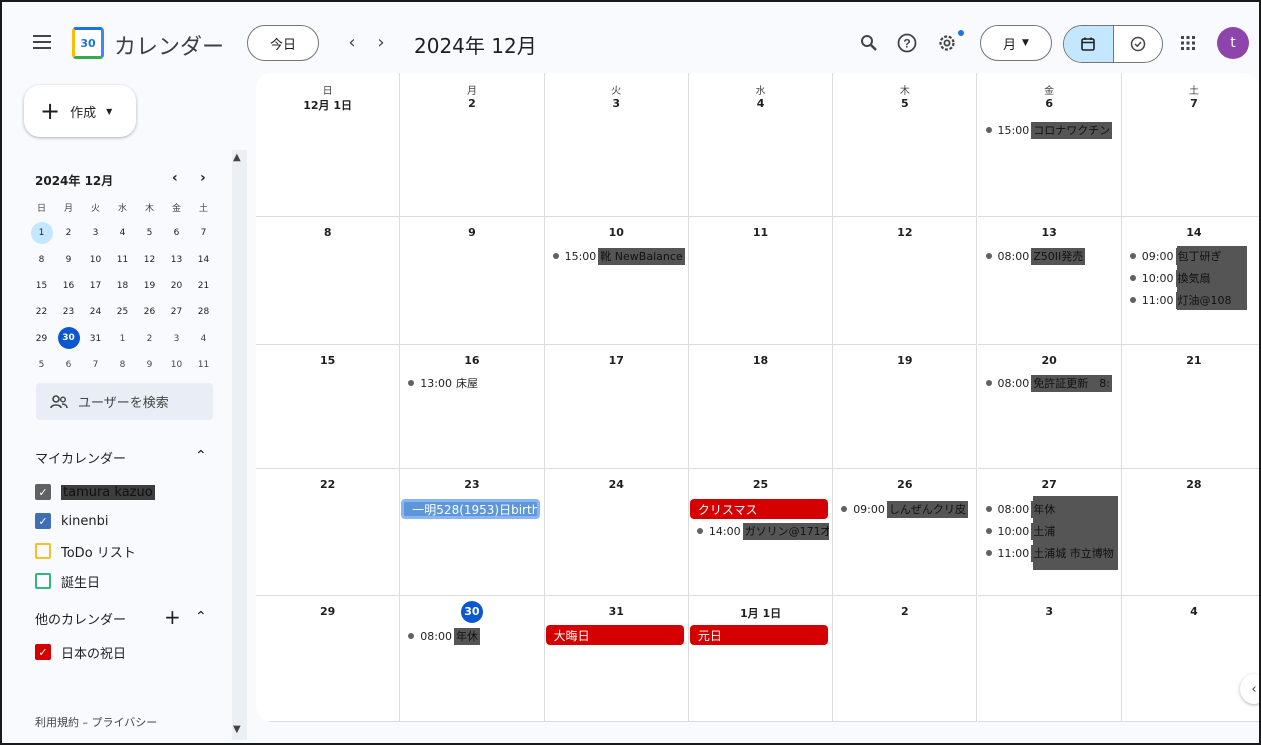  What do you see at coordinates (149, 365) in the screenshot?
I see `mini-day: 9` at bounding box center [149, 365].